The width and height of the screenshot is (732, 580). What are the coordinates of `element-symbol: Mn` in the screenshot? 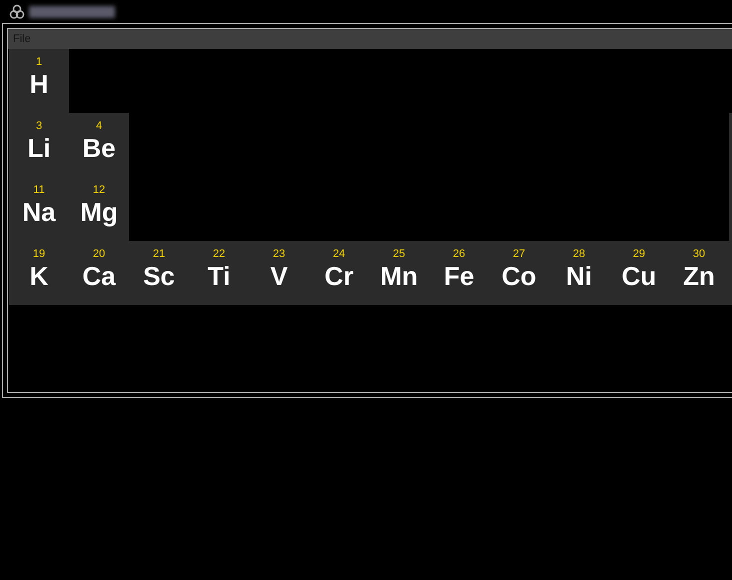 It's located at (399, 276).